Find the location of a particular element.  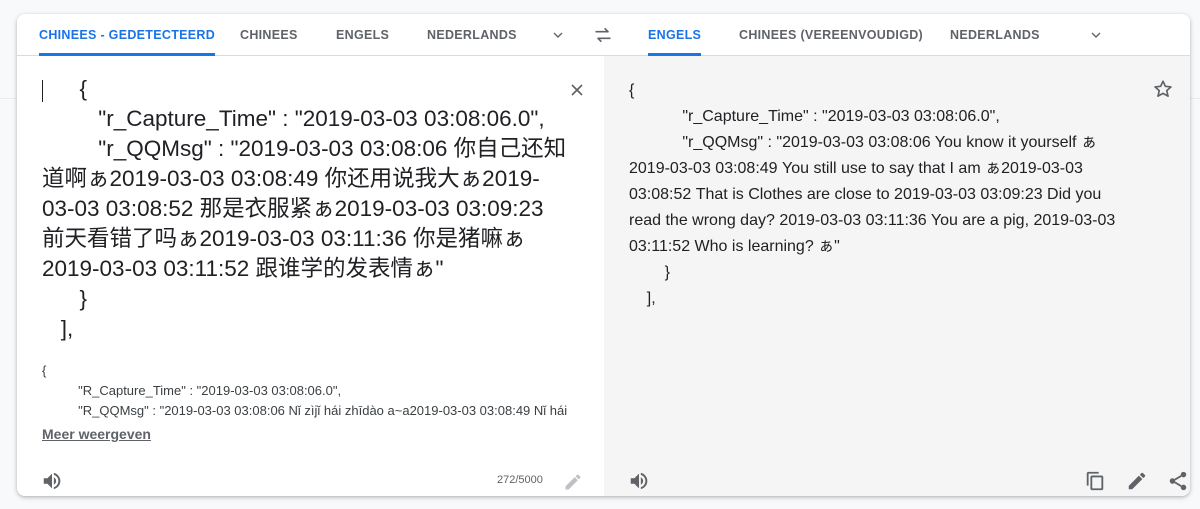

copy-icon is located at coordinates (1095, 481).